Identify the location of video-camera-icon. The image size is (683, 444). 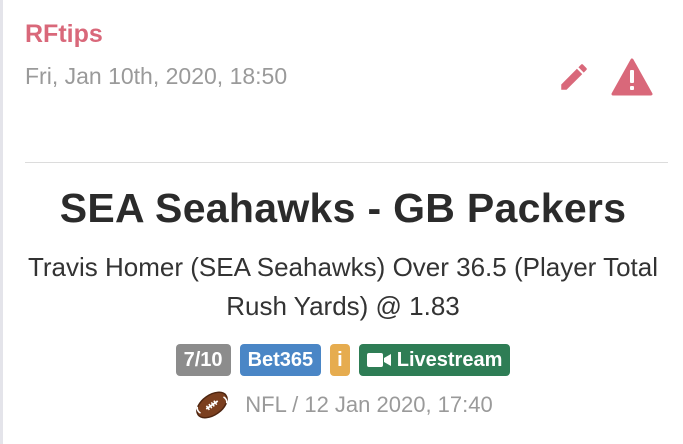
(378, 360).